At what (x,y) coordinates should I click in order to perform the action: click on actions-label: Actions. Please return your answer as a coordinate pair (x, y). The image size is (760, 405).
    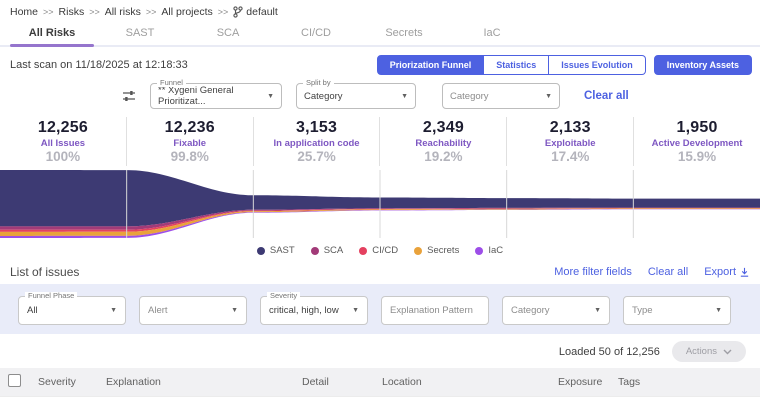
    Looking at the image, I should click on (701, 351).